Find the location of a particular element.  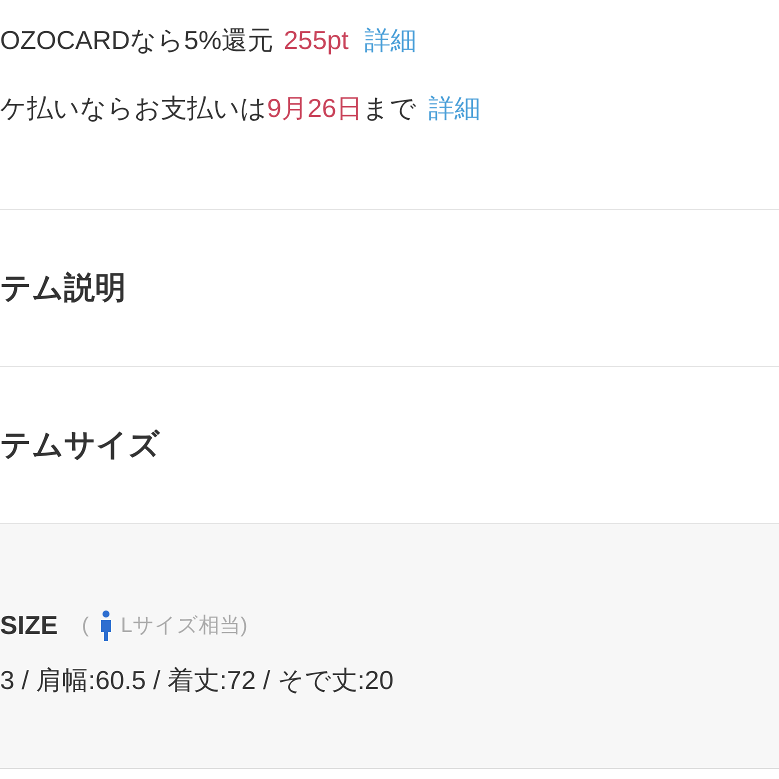

card-offer-text: OZOCARDなら5%還元 is located at coordinates (137, 40).